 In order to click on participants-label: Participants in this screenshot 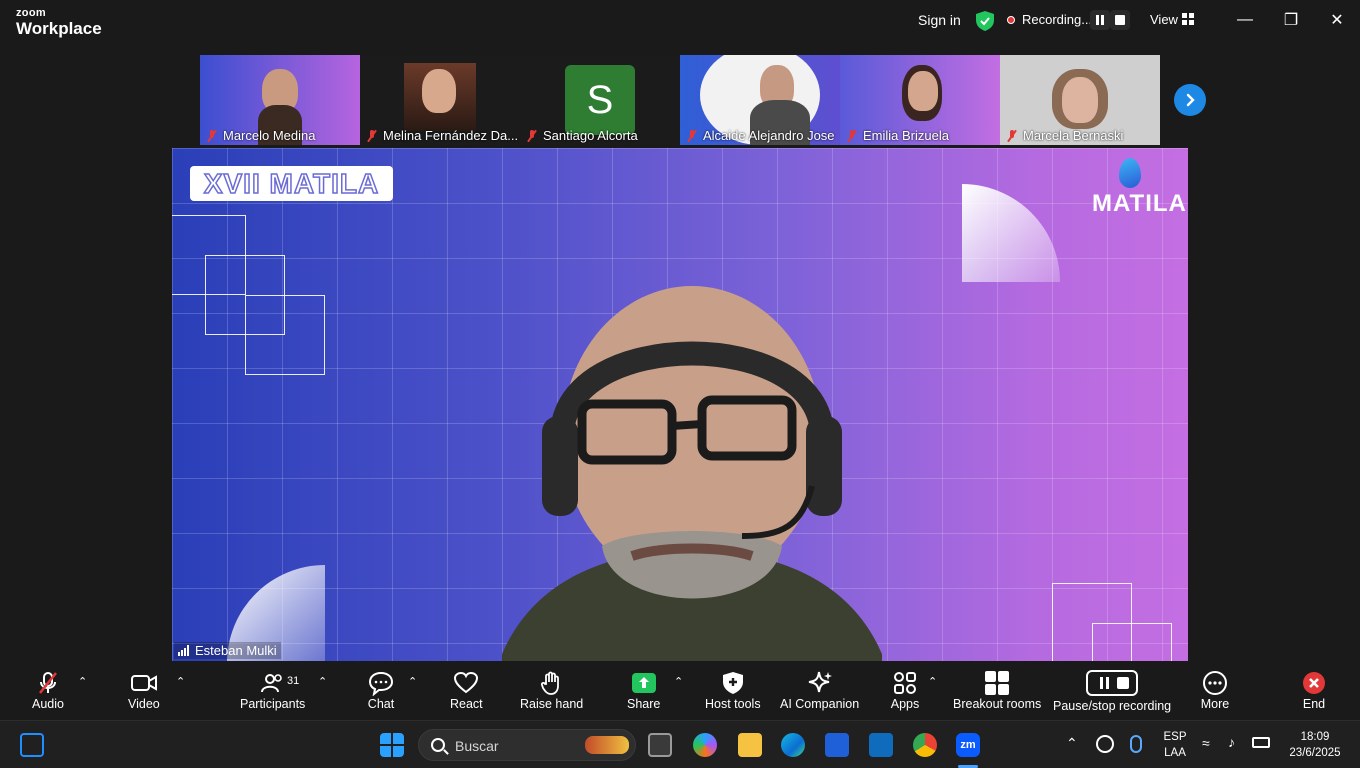, I will do `click(273, 704)`.